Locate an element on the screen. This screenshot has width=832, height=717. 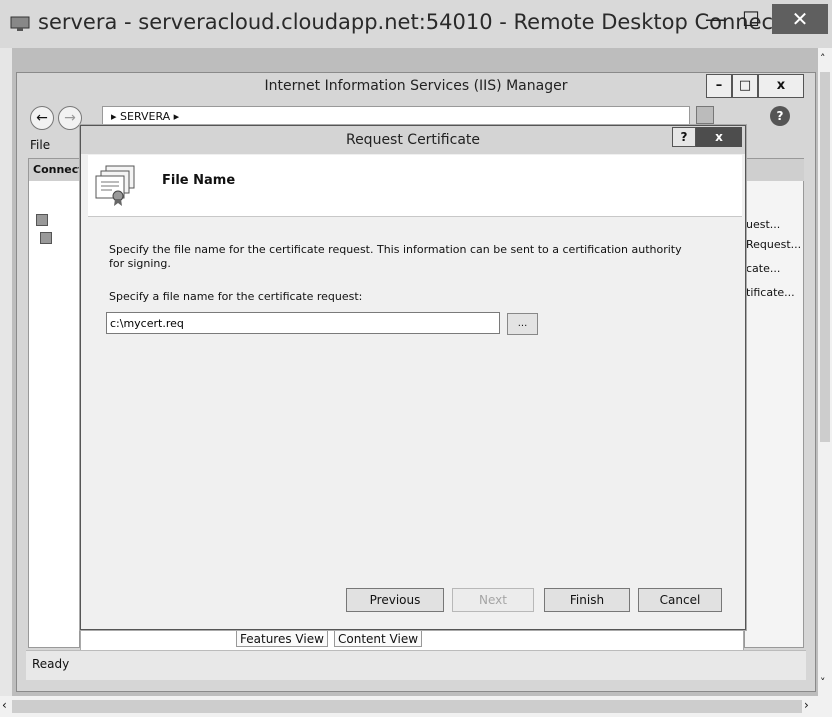
iis-close-button: x is located at coordinates (781, 86).